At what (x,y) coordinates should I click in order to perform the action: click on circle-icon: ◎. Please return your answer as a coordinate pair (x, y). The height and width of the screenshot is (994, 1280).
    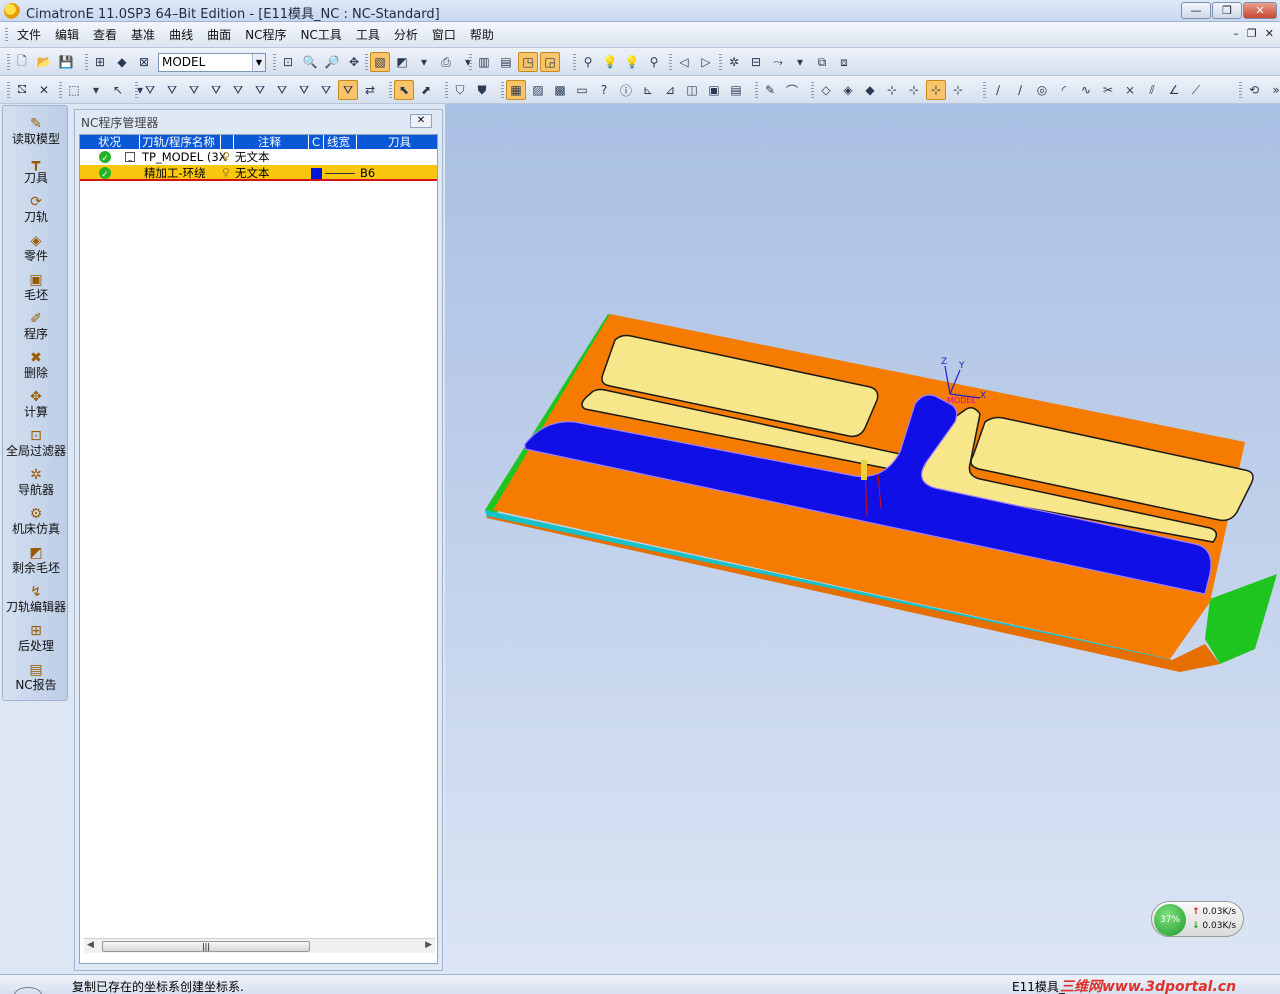
    Looking at the image, I should click on (1042, 90).